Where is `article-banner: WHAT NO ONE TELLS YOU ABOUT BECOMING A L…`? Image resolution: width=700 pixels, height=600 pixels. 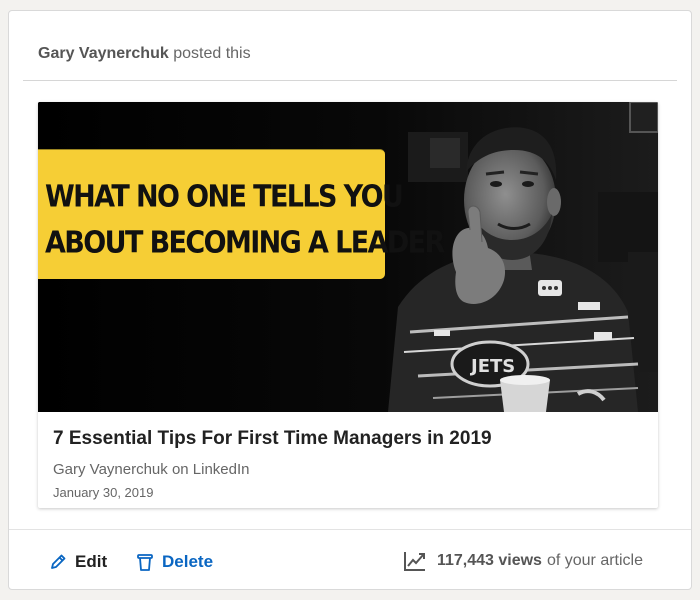 article-banner: WHAT NO ONE TELLS YOU ABOUT BECOMING A L… is located at coordinates (241, 214).